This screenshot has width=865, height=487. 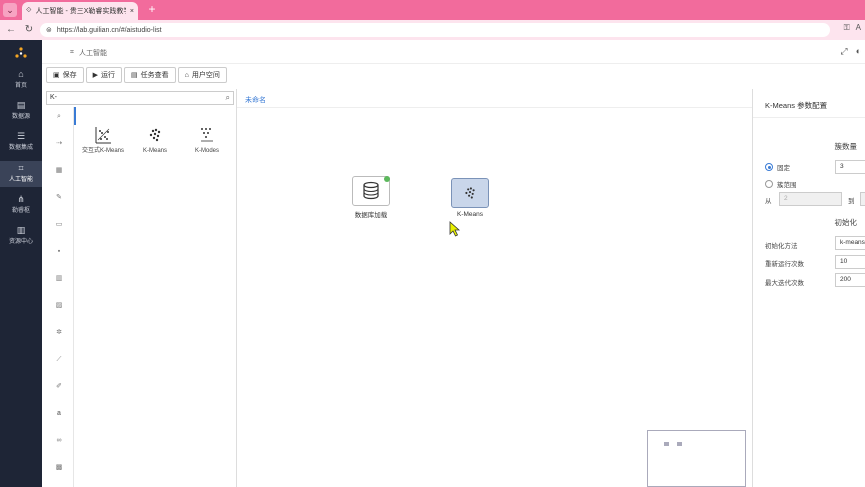 I want to click on blocks-category-icon: ▪, so click(x=59, y=252).